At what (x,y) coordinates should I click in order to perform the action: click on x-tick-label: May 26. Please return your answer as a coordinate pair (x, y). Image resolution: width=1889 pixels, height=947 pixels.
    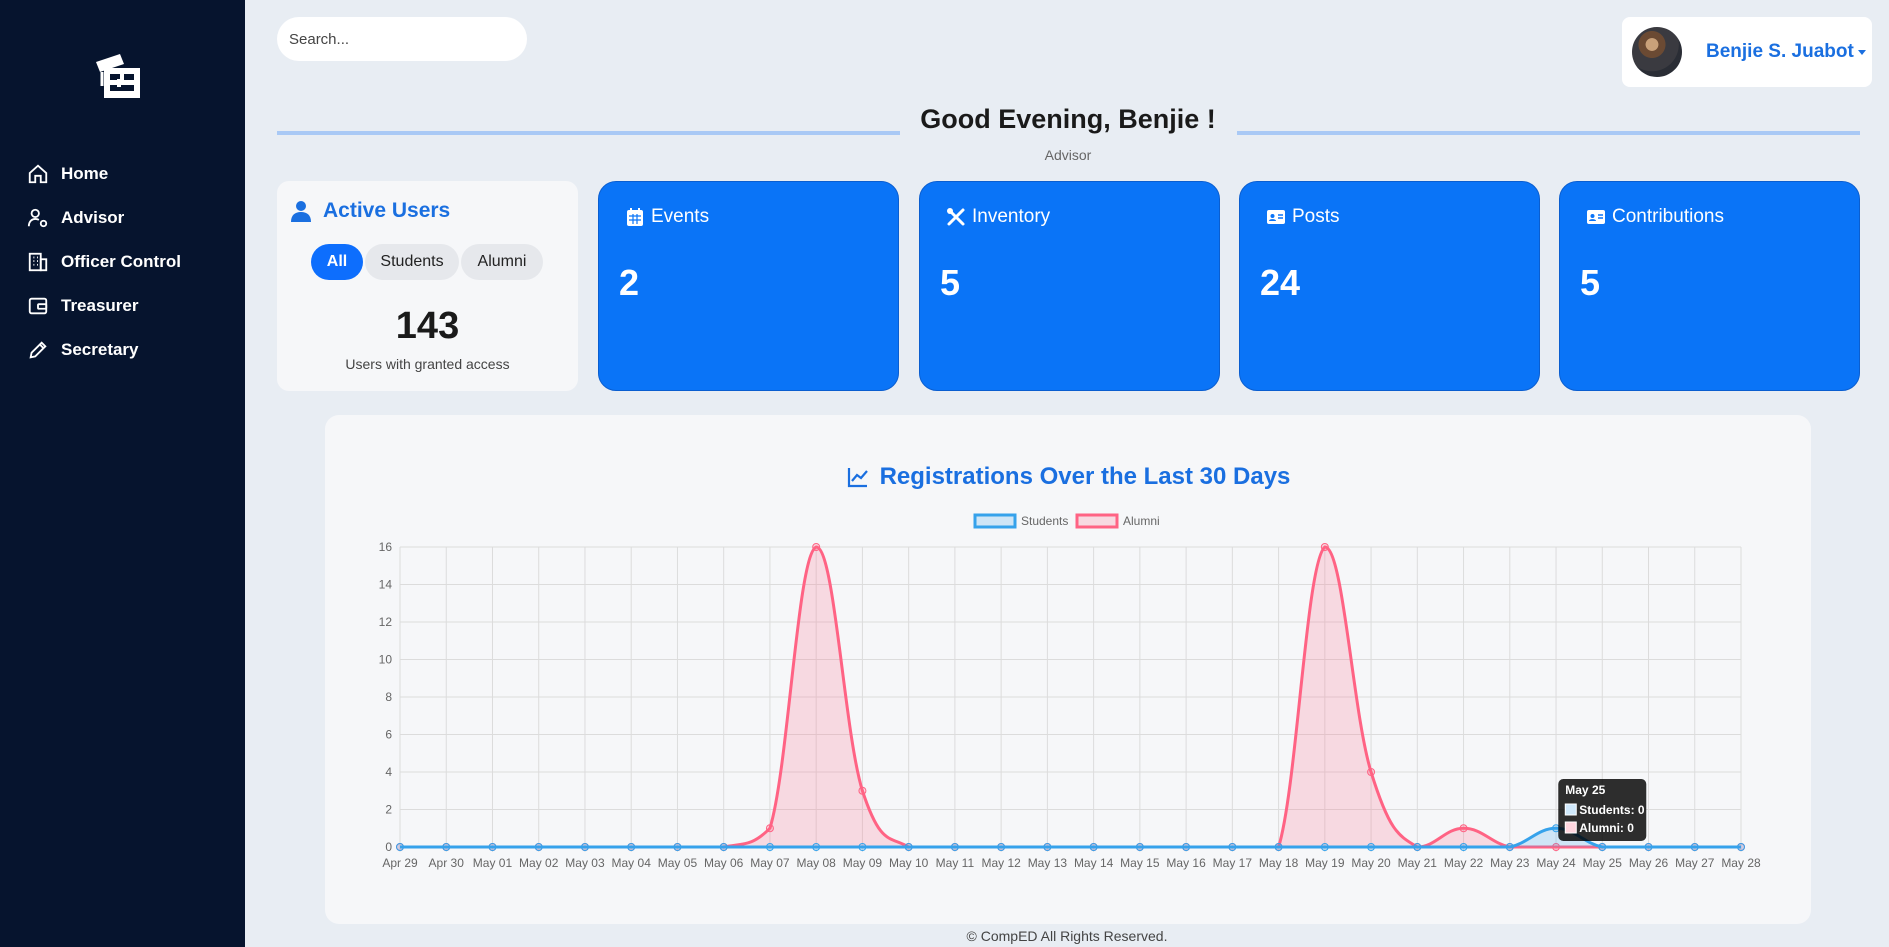
    Looking at the image, I should click on (1649, 863).